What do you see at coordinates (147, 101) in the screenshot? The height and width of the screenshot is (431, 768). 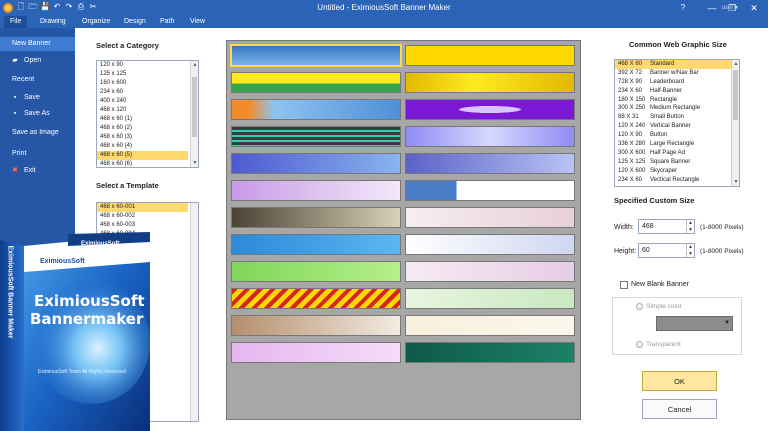 I see `list-item: 400 x 240` at bounding box center [147, 101].